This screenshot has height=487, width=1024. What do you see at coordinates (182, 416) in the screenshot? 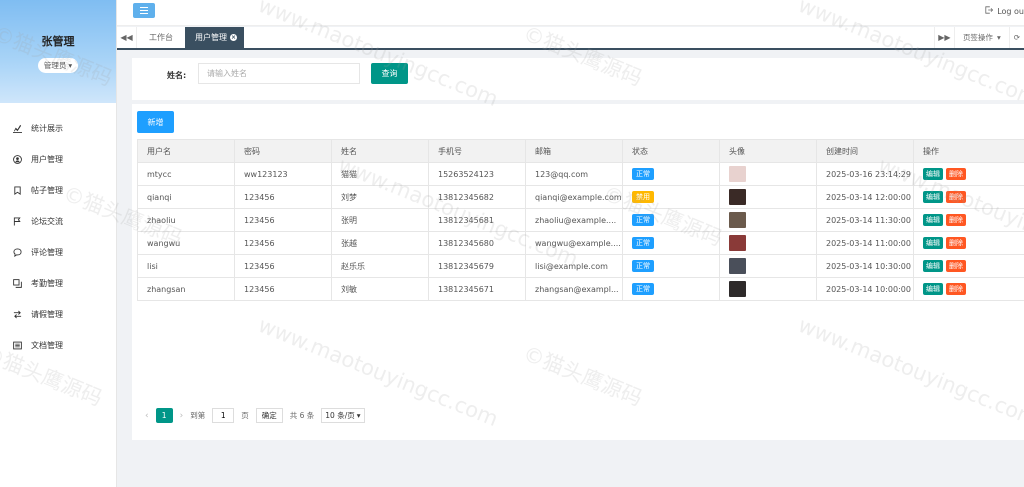
I see `next-page-icon: ›` at bounding box center [182, 416].